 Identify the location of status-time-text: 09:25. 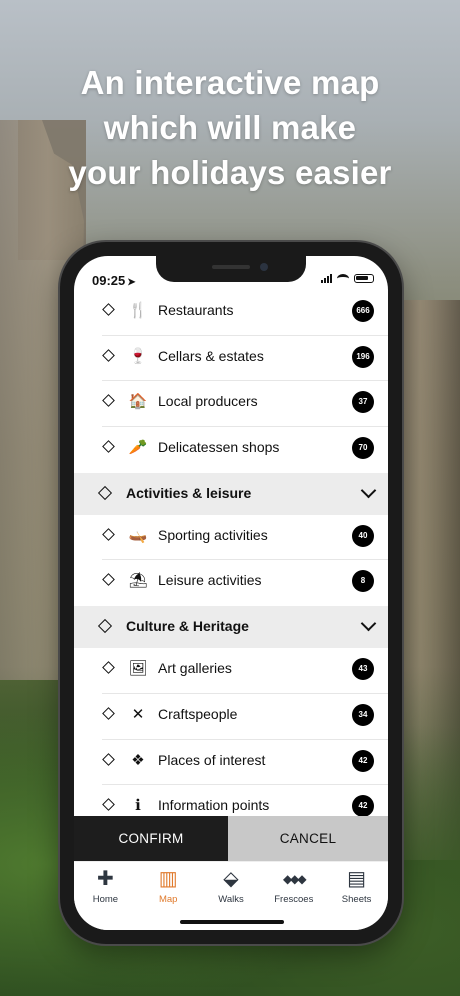
(109, 280).